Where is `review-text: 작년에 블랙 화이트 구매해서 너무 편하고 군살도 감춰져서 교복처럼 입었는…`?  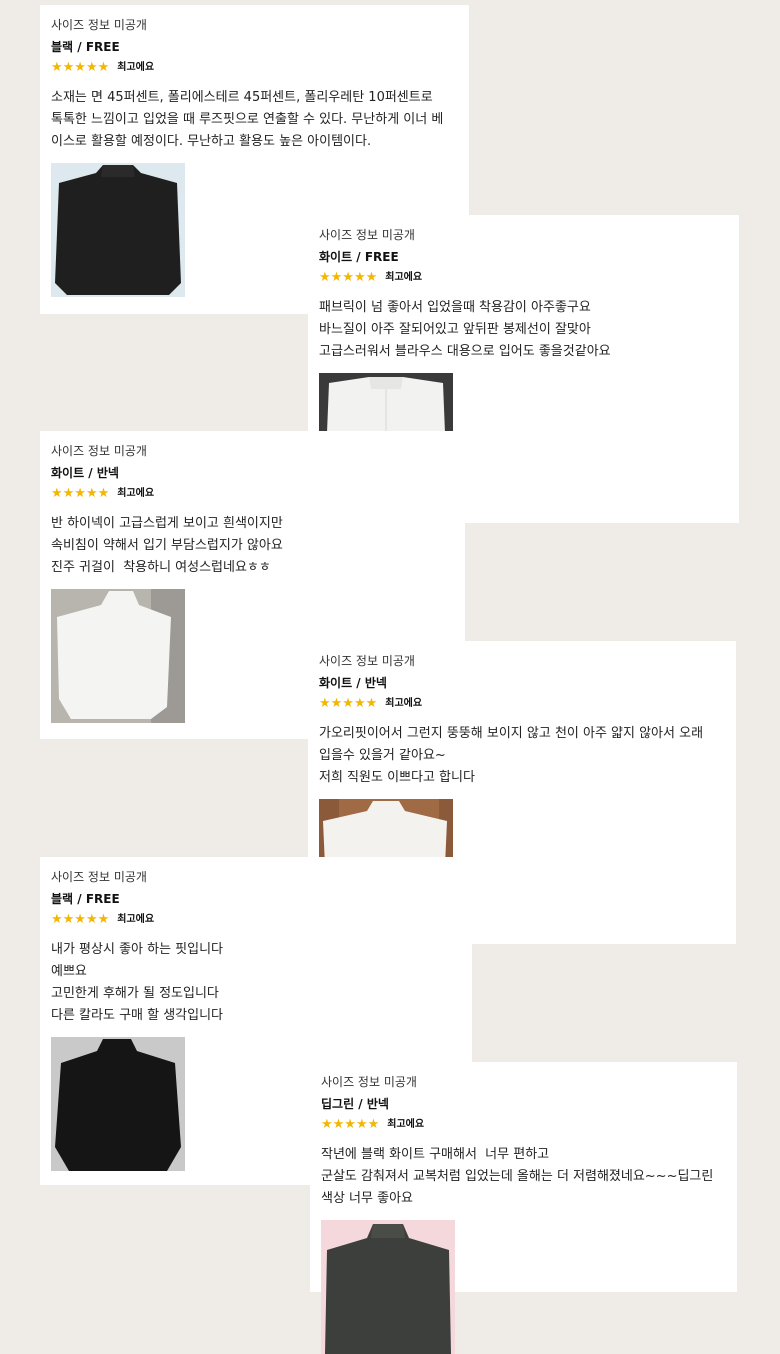
review-text: 작년에 블랙 화이트 구매해서 너무 편하고 군살도 감춰져서 교복처럼 입었는… is located at coordinates (517, 1176).